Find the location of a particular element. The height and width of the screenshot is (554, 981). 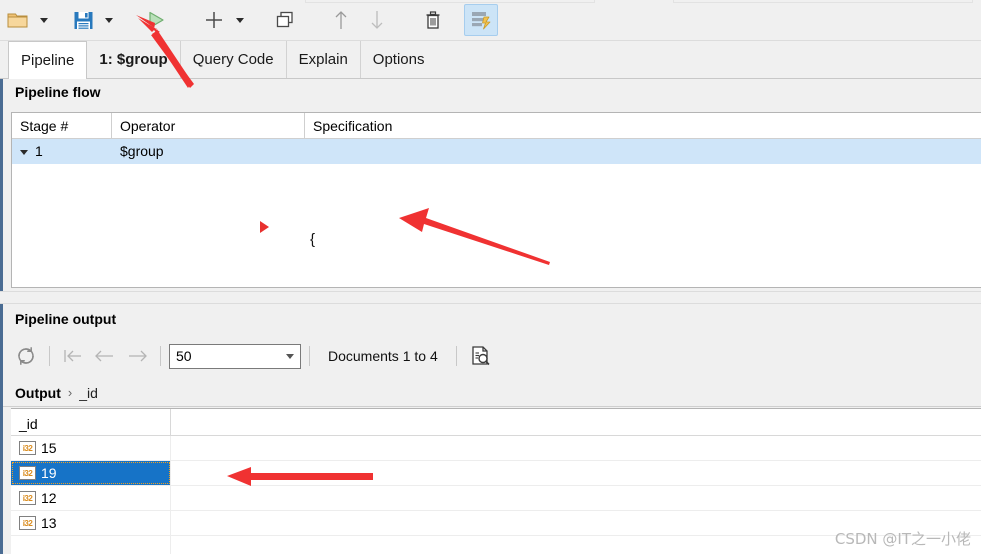

tab-stage-group-label: 1: $group is located at coordinates (133, 59).